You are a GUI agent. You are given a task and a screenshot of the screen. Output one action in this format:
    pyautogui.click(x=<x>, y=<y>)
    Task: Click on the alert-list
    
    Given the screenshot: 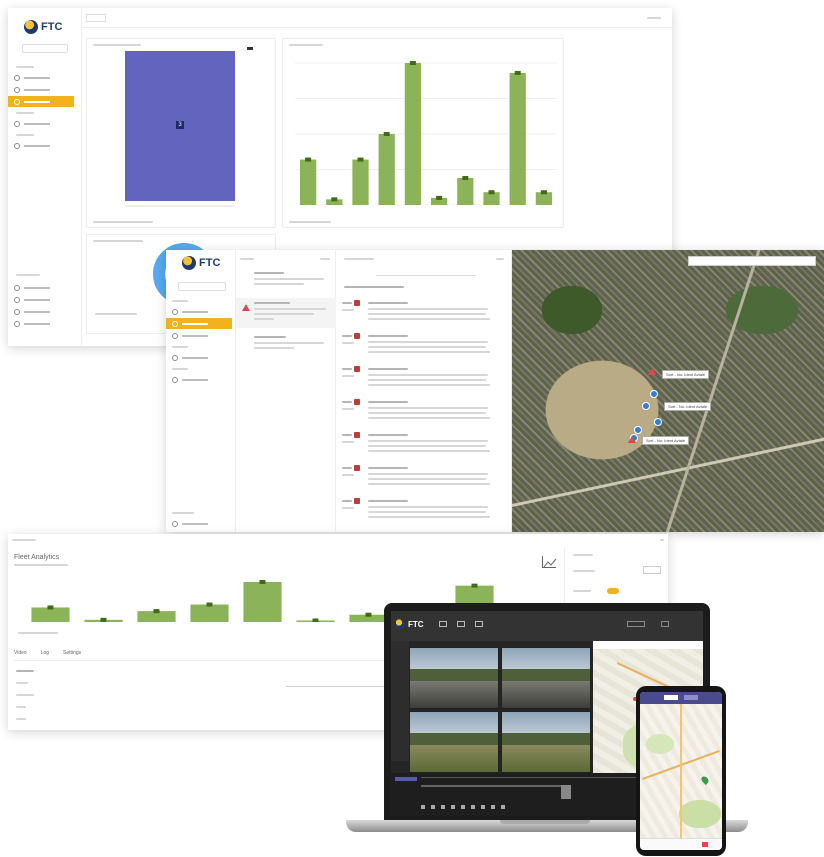 What is the action you would take?
    pyautogui.click(x=286, y=391)
    